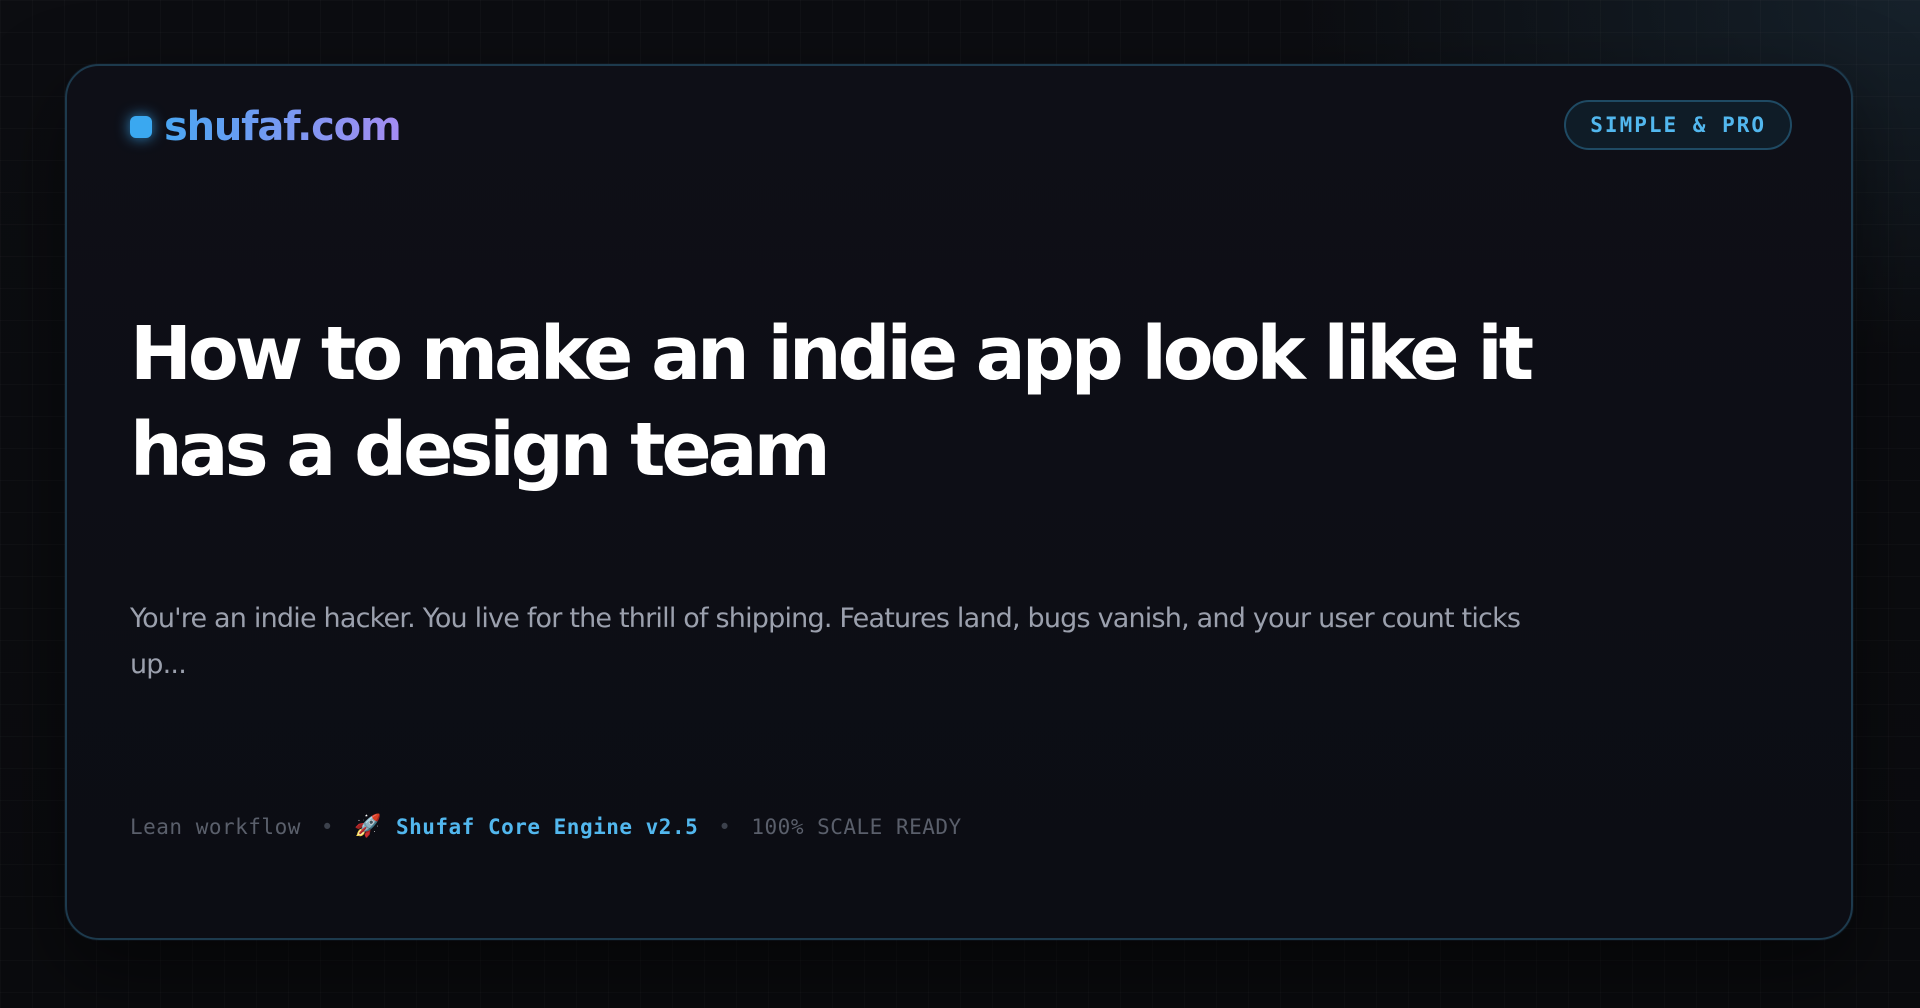 This screenshot has height=1008, width=1920. I want to click on brand-name: shufaf.com, so click(283, 127).